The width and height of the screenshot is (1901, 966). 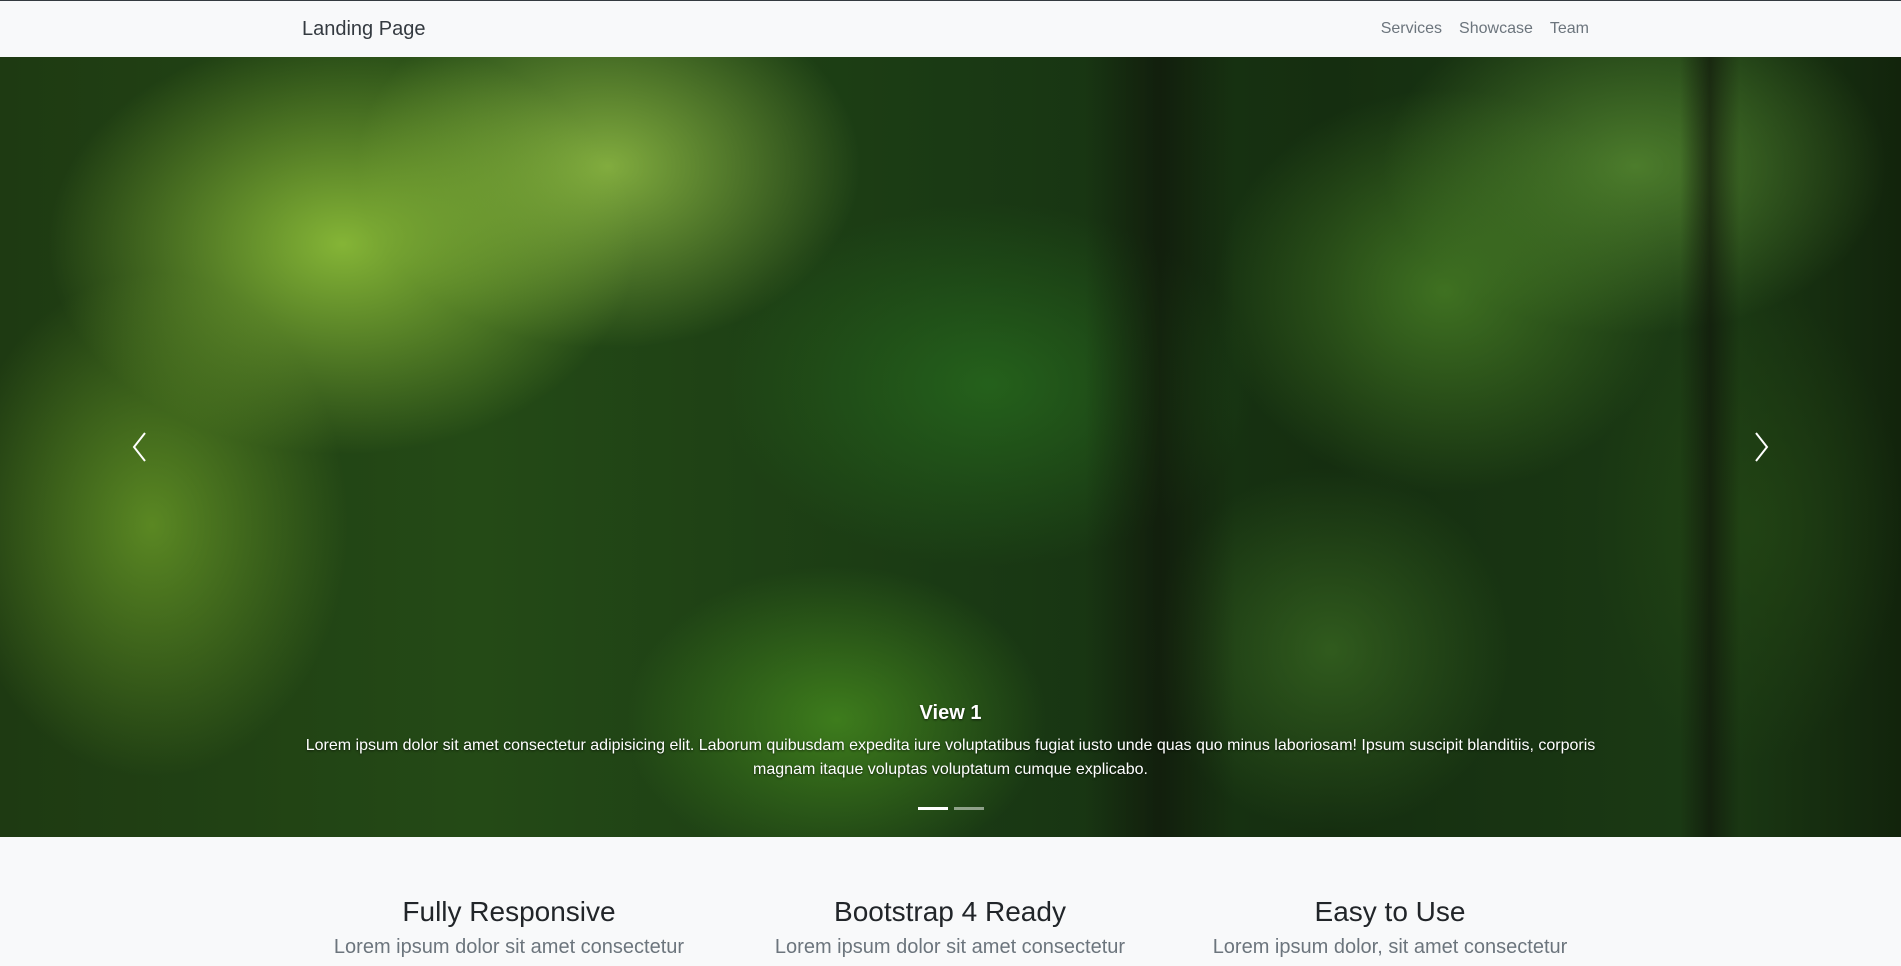 I want to click on nav-link-services: Services, so click(x=1411, y=29).